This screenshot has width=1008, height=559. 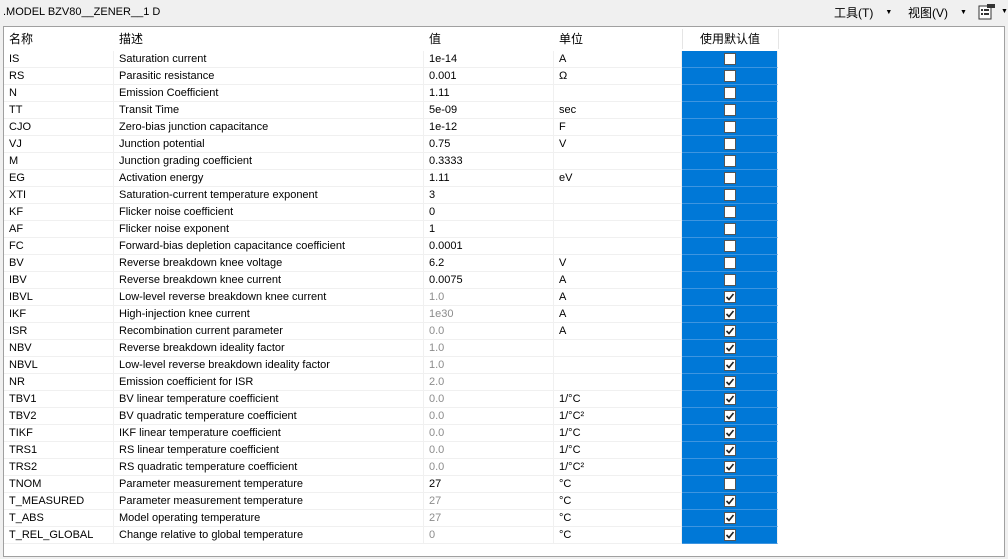 What do you see at coordinates (618, 246) in the screenshot?
I see `param-unit-cell` at bounding box center [618, 246].